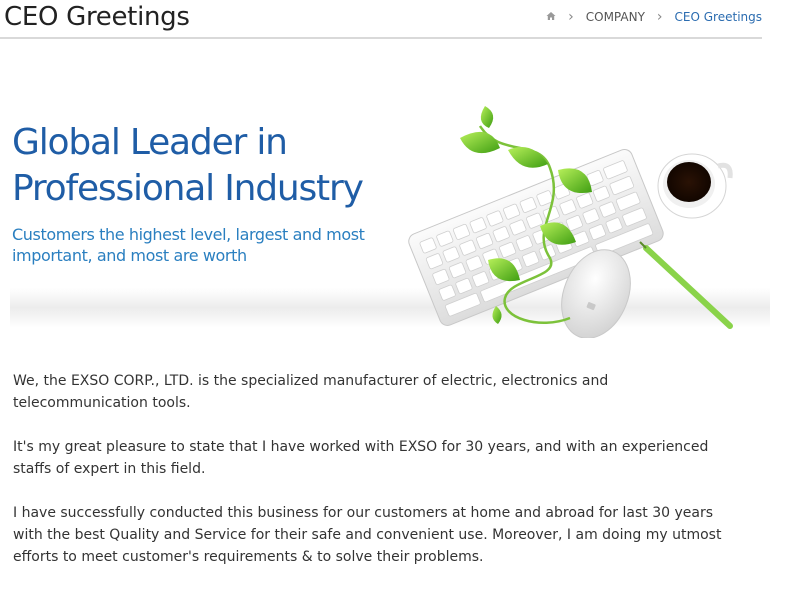 This screenshot has width=790, height=590. What do you see at coordinates (97, 17) in the screenshot?
I see `page-title: CEO Greetings` at bounding box center [97, 17].